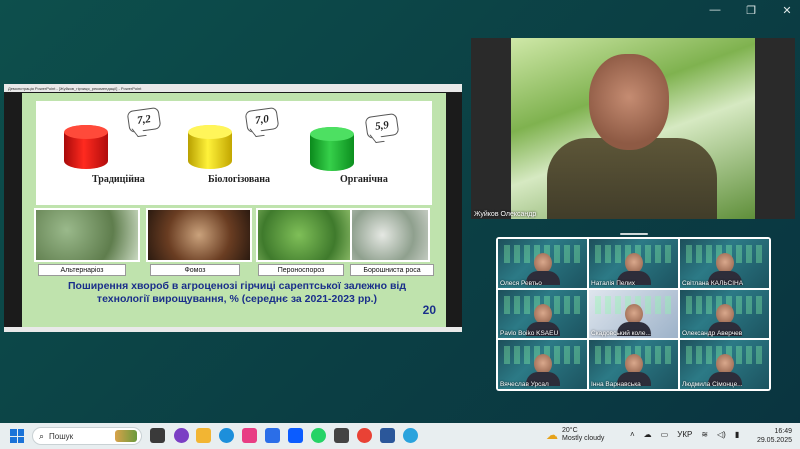 The image size is (800, 449). What do you see at coordinates (787, 10) in the screenshot?
I see `close-button: ✕` at bounding box center [787, 10].